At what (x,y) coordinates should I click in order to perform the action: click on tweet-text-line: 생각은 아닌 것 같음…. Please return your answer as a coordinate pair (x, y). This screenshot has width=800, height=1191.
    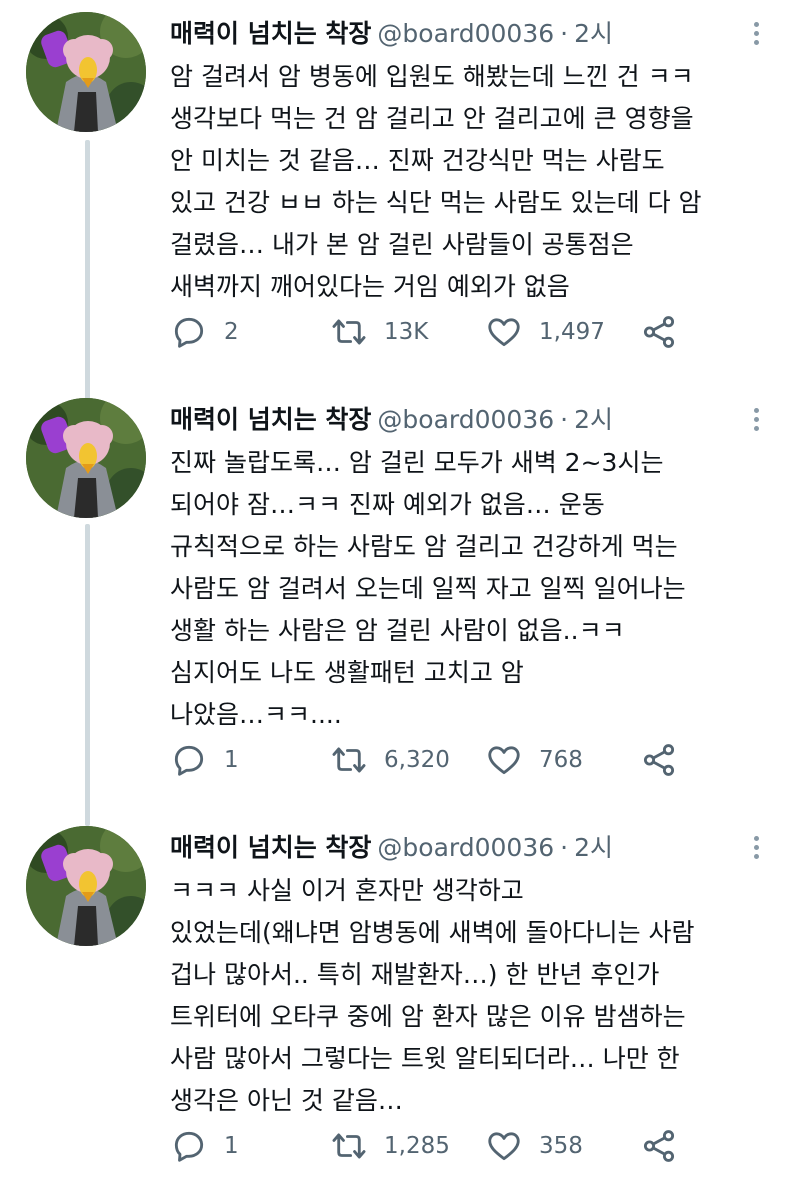
    Looking at the image, I should click on (286, 1100).